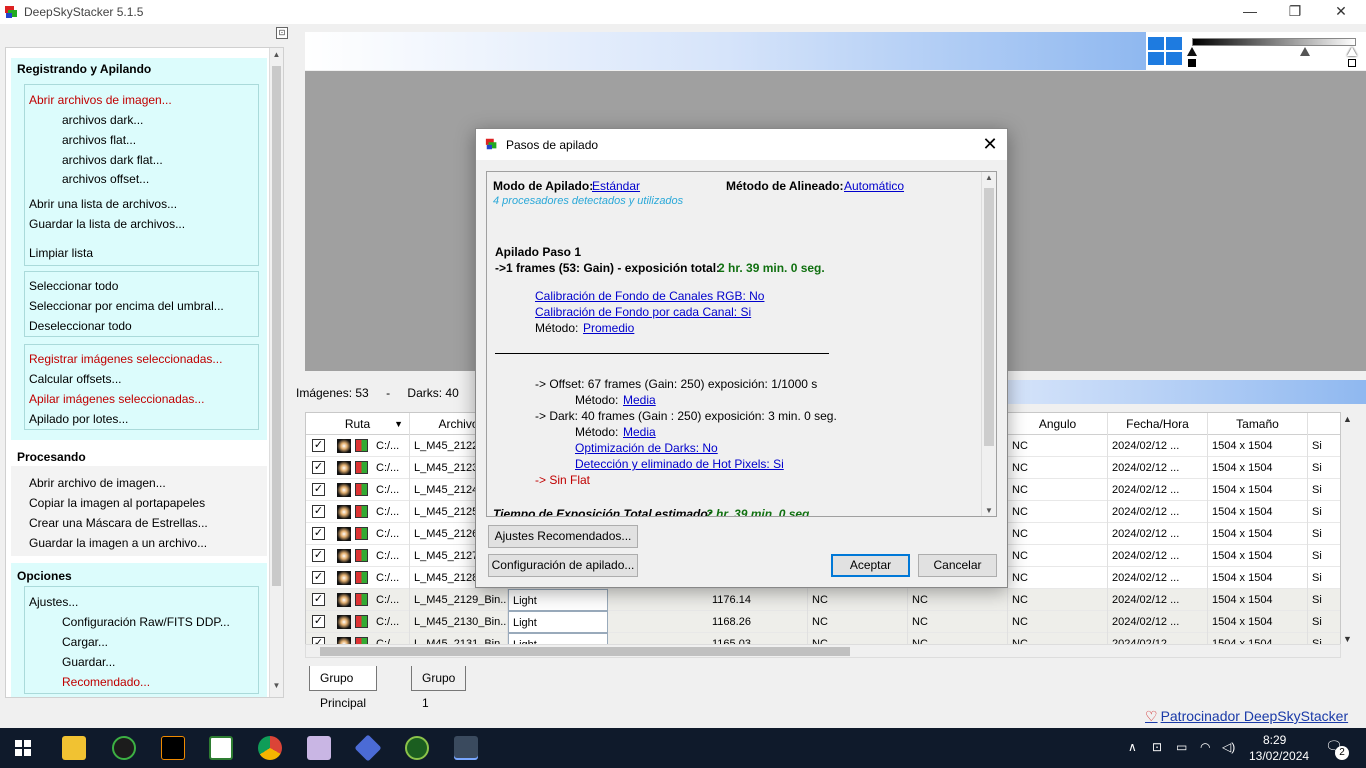 The height and width of the screenshot is (768, 1366). I want to click on scroll-up-icon: ▲, so click(276, 57).